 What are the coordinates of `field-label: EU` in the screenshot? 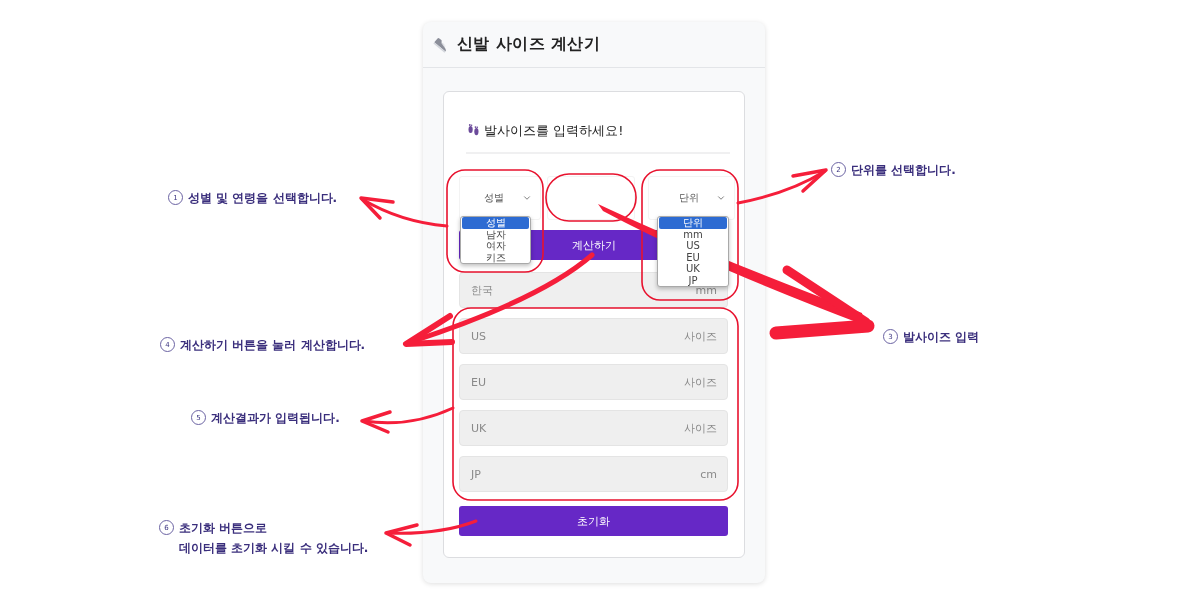 It's located at (478, 382).